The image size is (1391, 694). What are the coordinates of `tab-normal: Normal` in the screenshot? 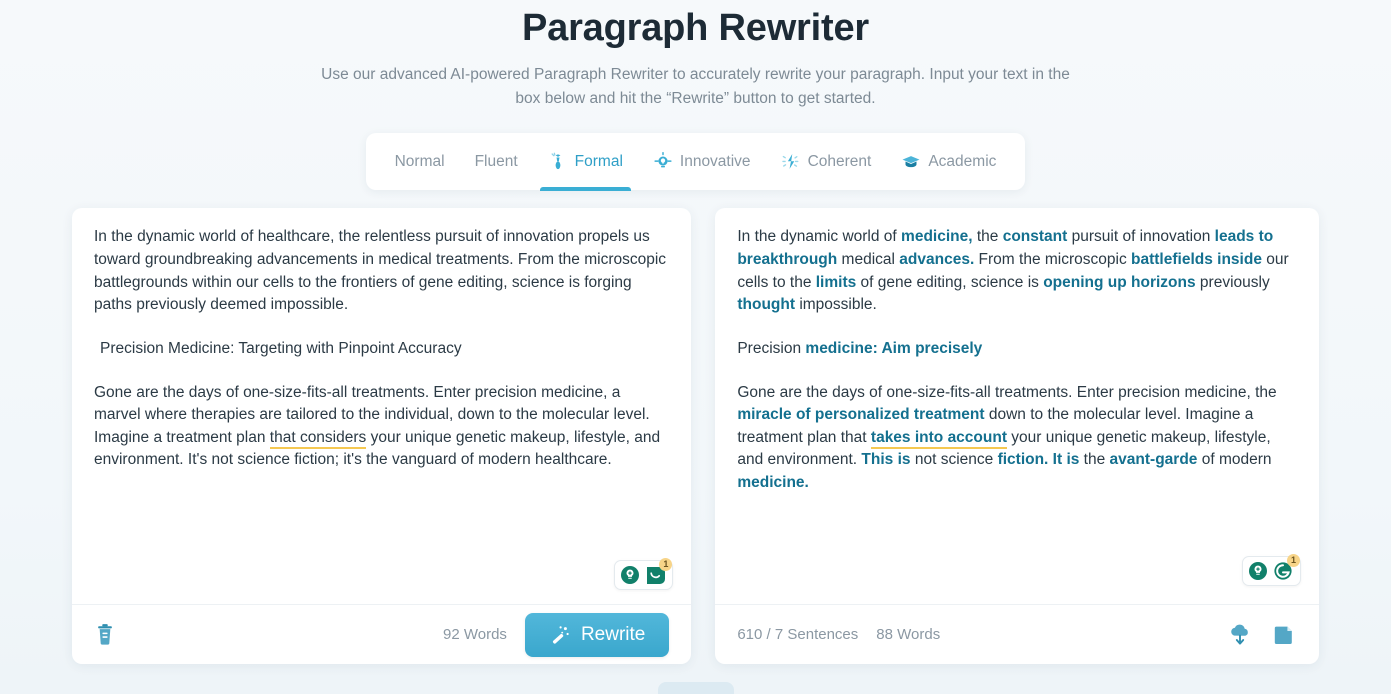 It's located at (420, 161).